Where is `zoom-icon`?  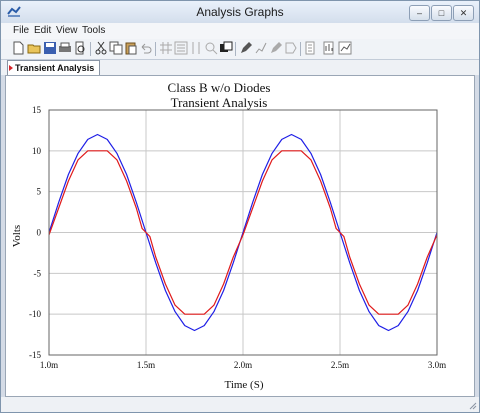 zoom-icon is located at coordinates (211, 48).